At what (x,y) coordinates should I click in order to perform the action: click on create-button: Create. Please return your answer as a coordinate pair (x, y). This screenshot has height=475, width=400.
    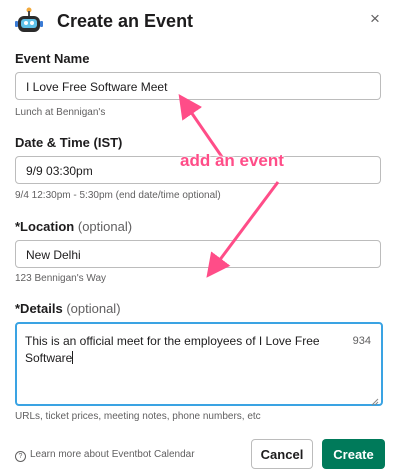
    Looking at the image, I should click on (353, 454).